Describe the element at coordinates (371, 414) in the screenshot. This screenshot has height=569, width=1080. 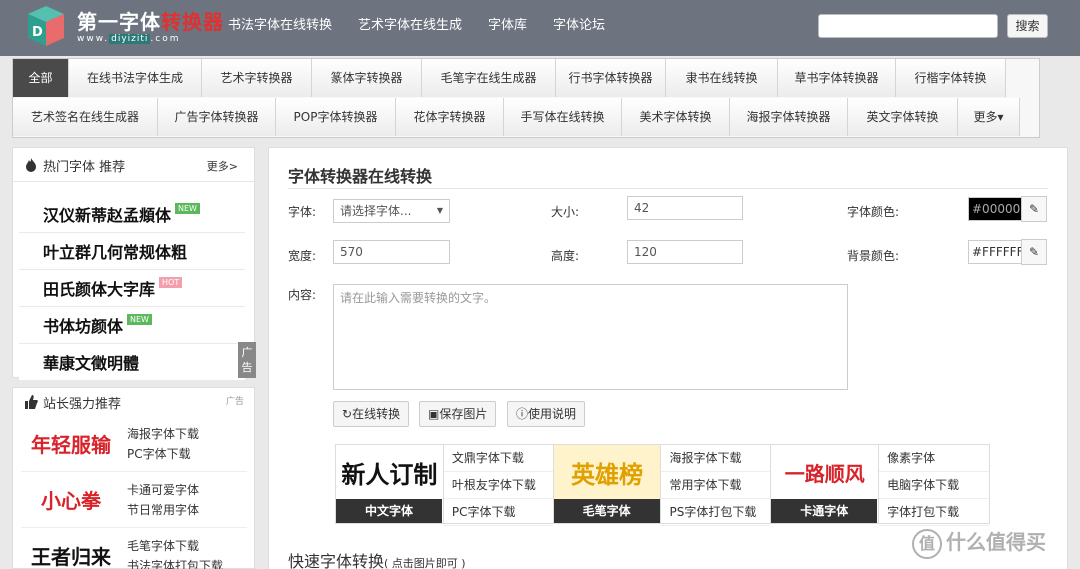
I see `convert-button: ↻在线转换` at that location.